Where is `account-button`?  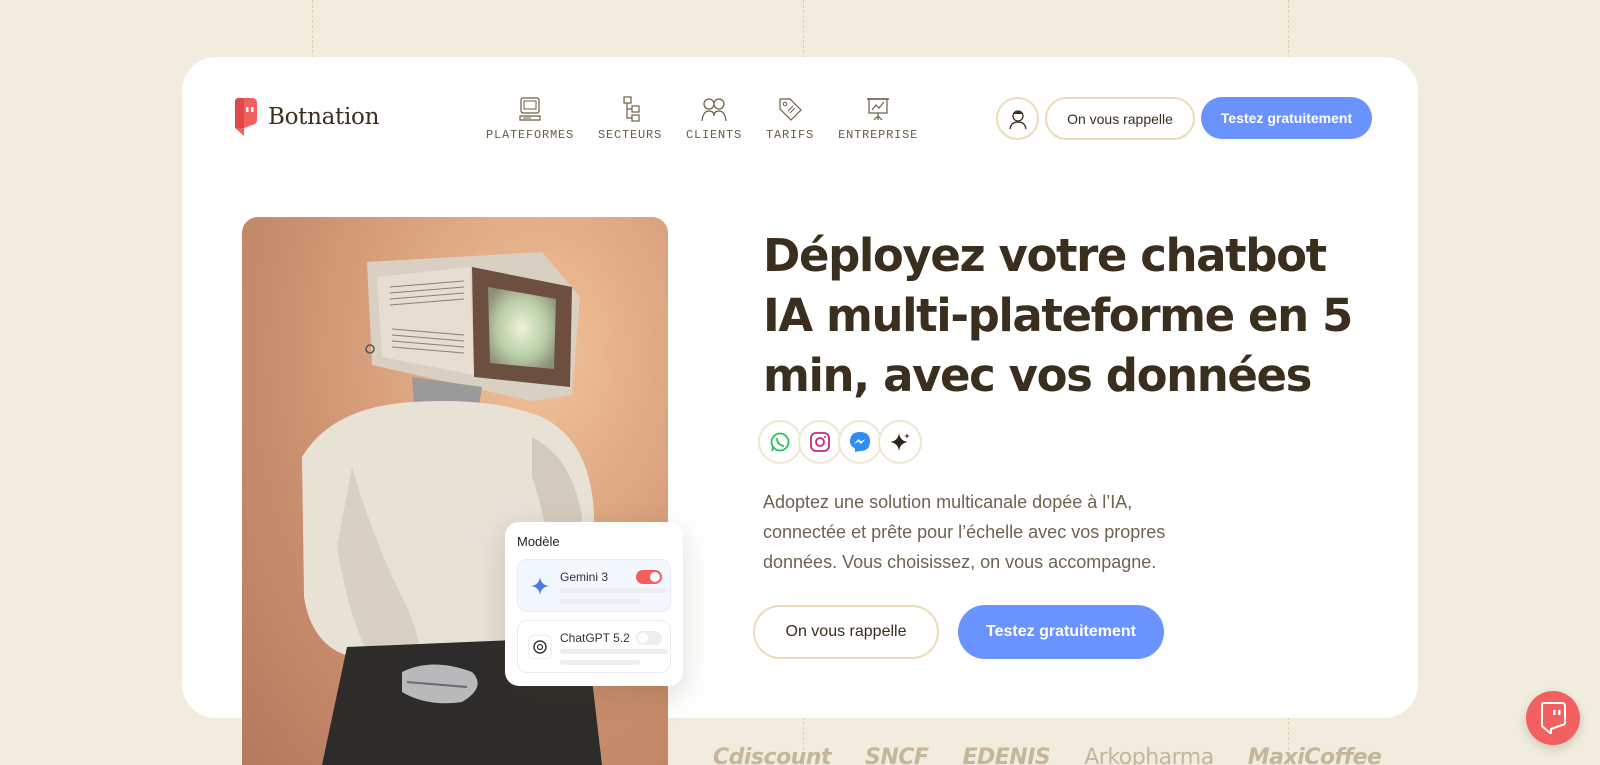 account-button is located at coordinates (1017, 118).